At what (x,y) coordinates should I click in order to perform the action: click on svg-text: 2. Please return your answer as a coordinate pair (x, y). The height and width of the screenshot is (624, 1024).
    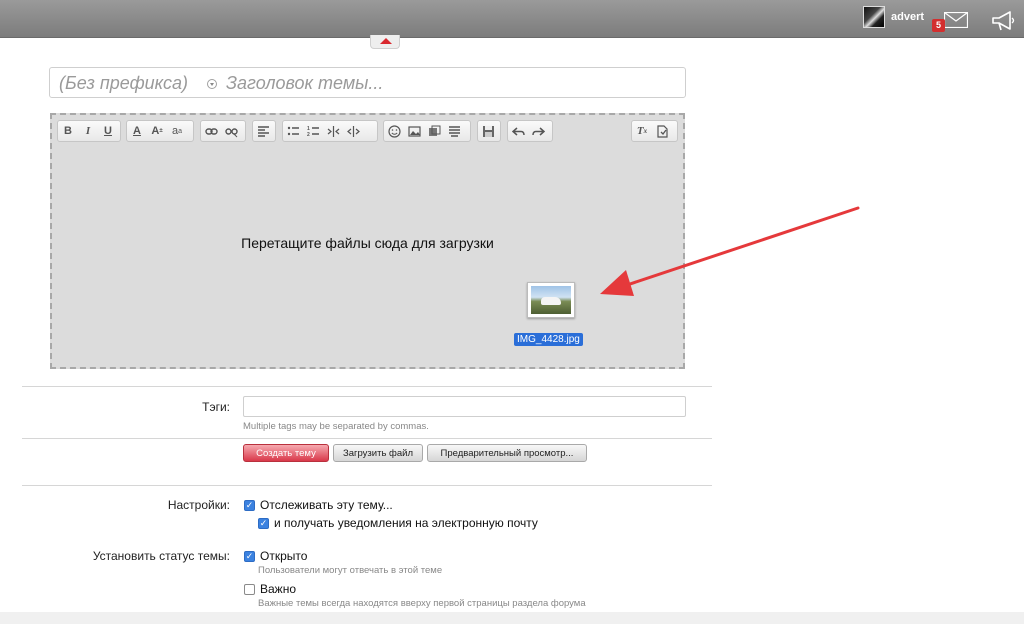
    Looking at the image, I should click on (308, 135).